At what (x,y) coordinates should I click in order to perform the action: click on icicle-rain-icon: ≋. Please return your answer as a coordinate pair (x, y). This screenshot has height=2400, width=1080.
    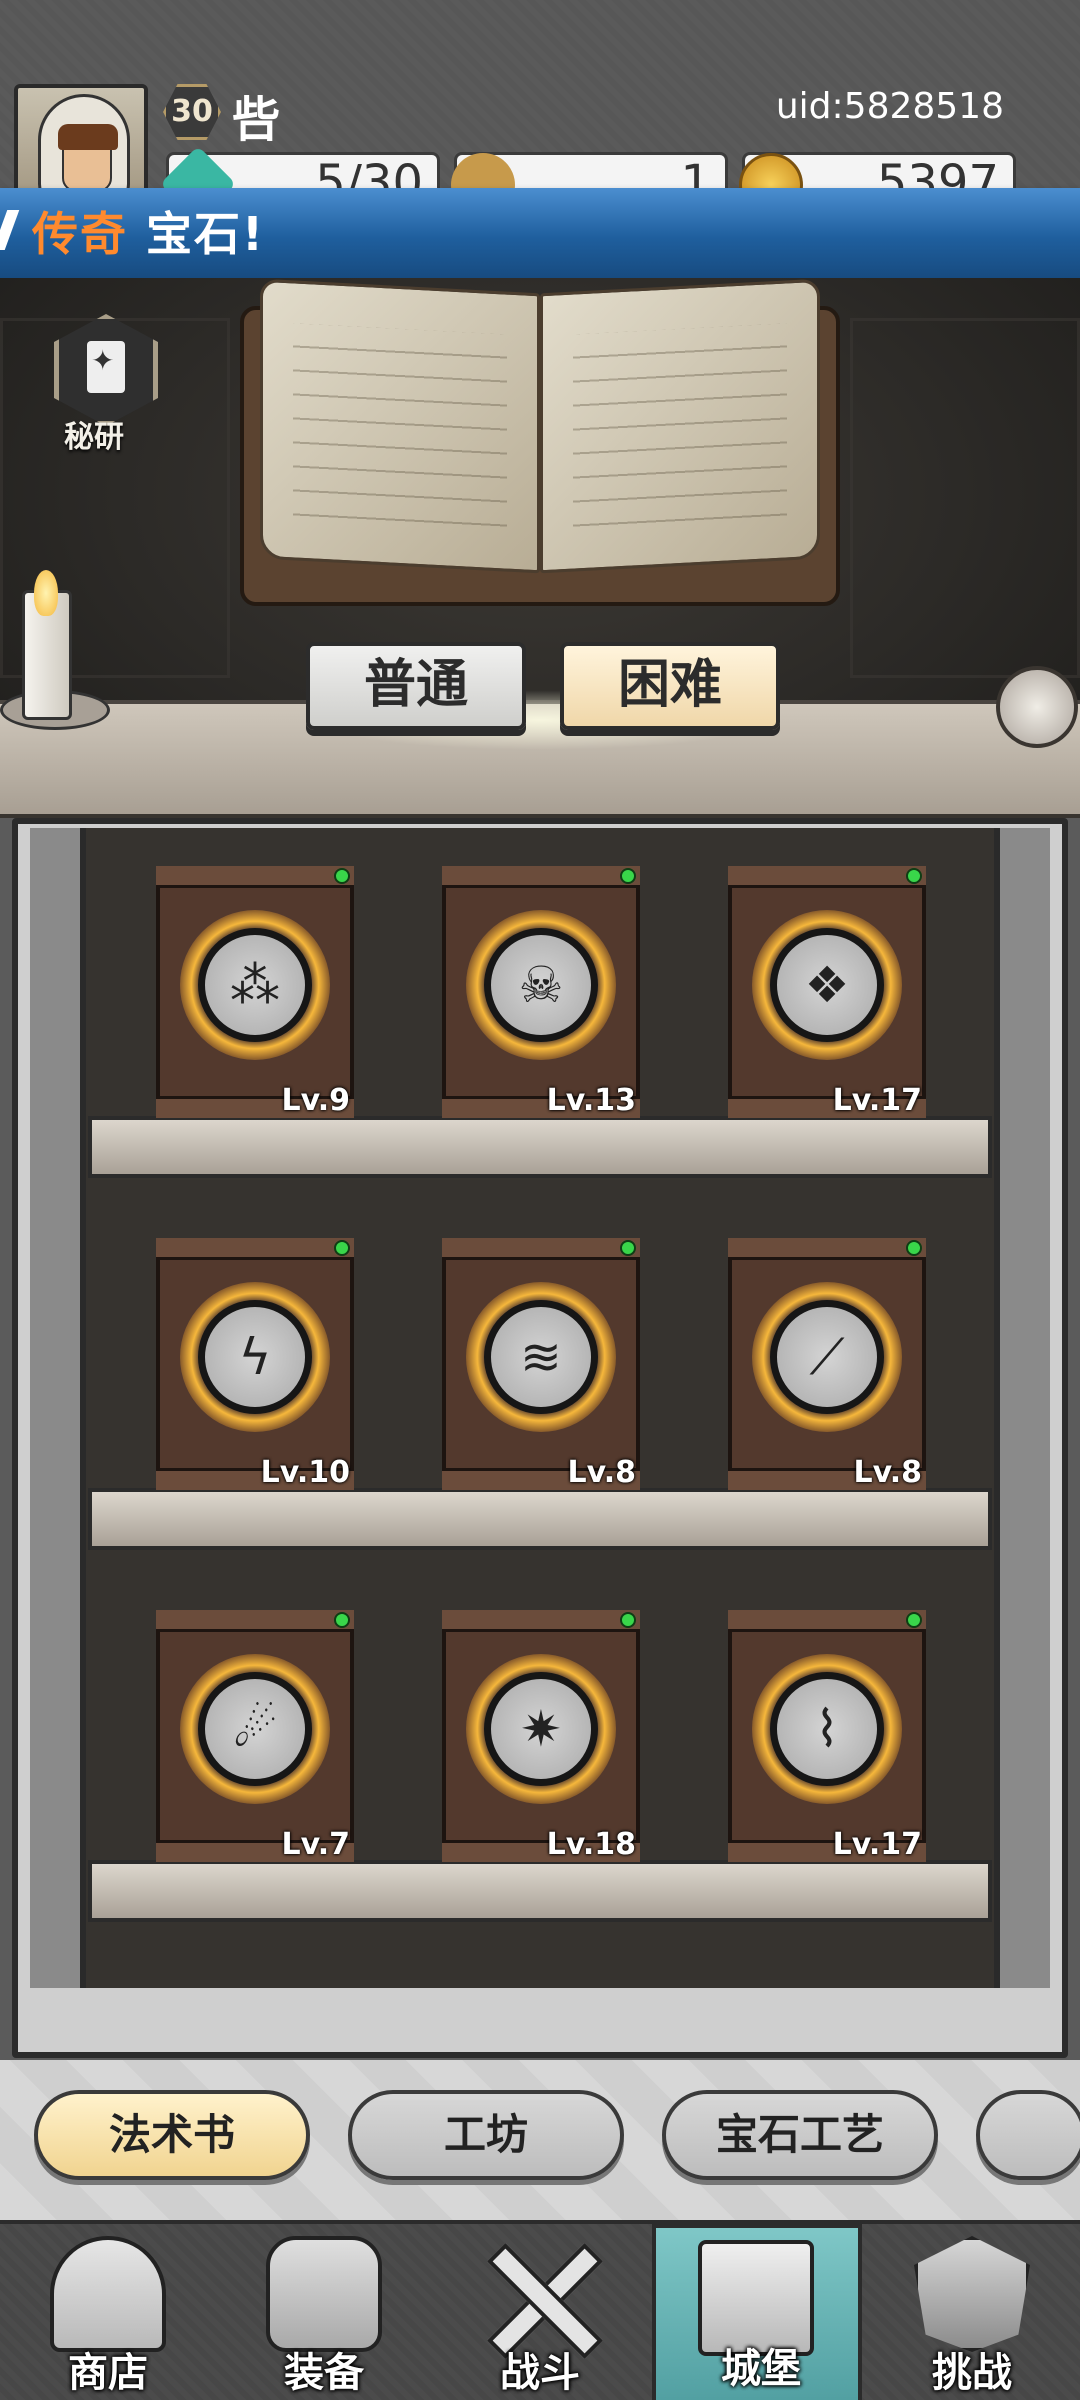
    Looking at the image, I should click on (541, 1357).